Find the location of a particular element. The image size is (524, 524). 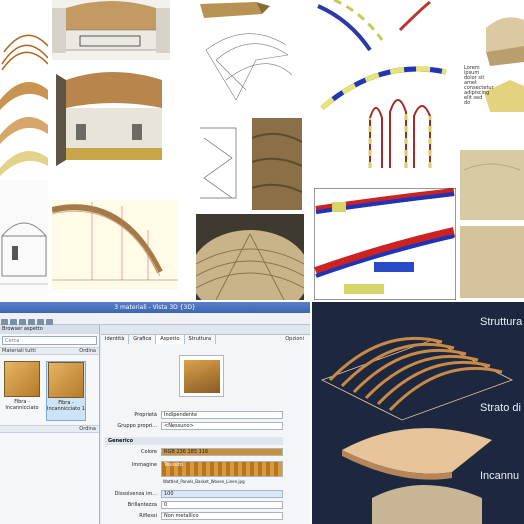

layer-label-incannu: Incannu is located at coordinates (500, 476).